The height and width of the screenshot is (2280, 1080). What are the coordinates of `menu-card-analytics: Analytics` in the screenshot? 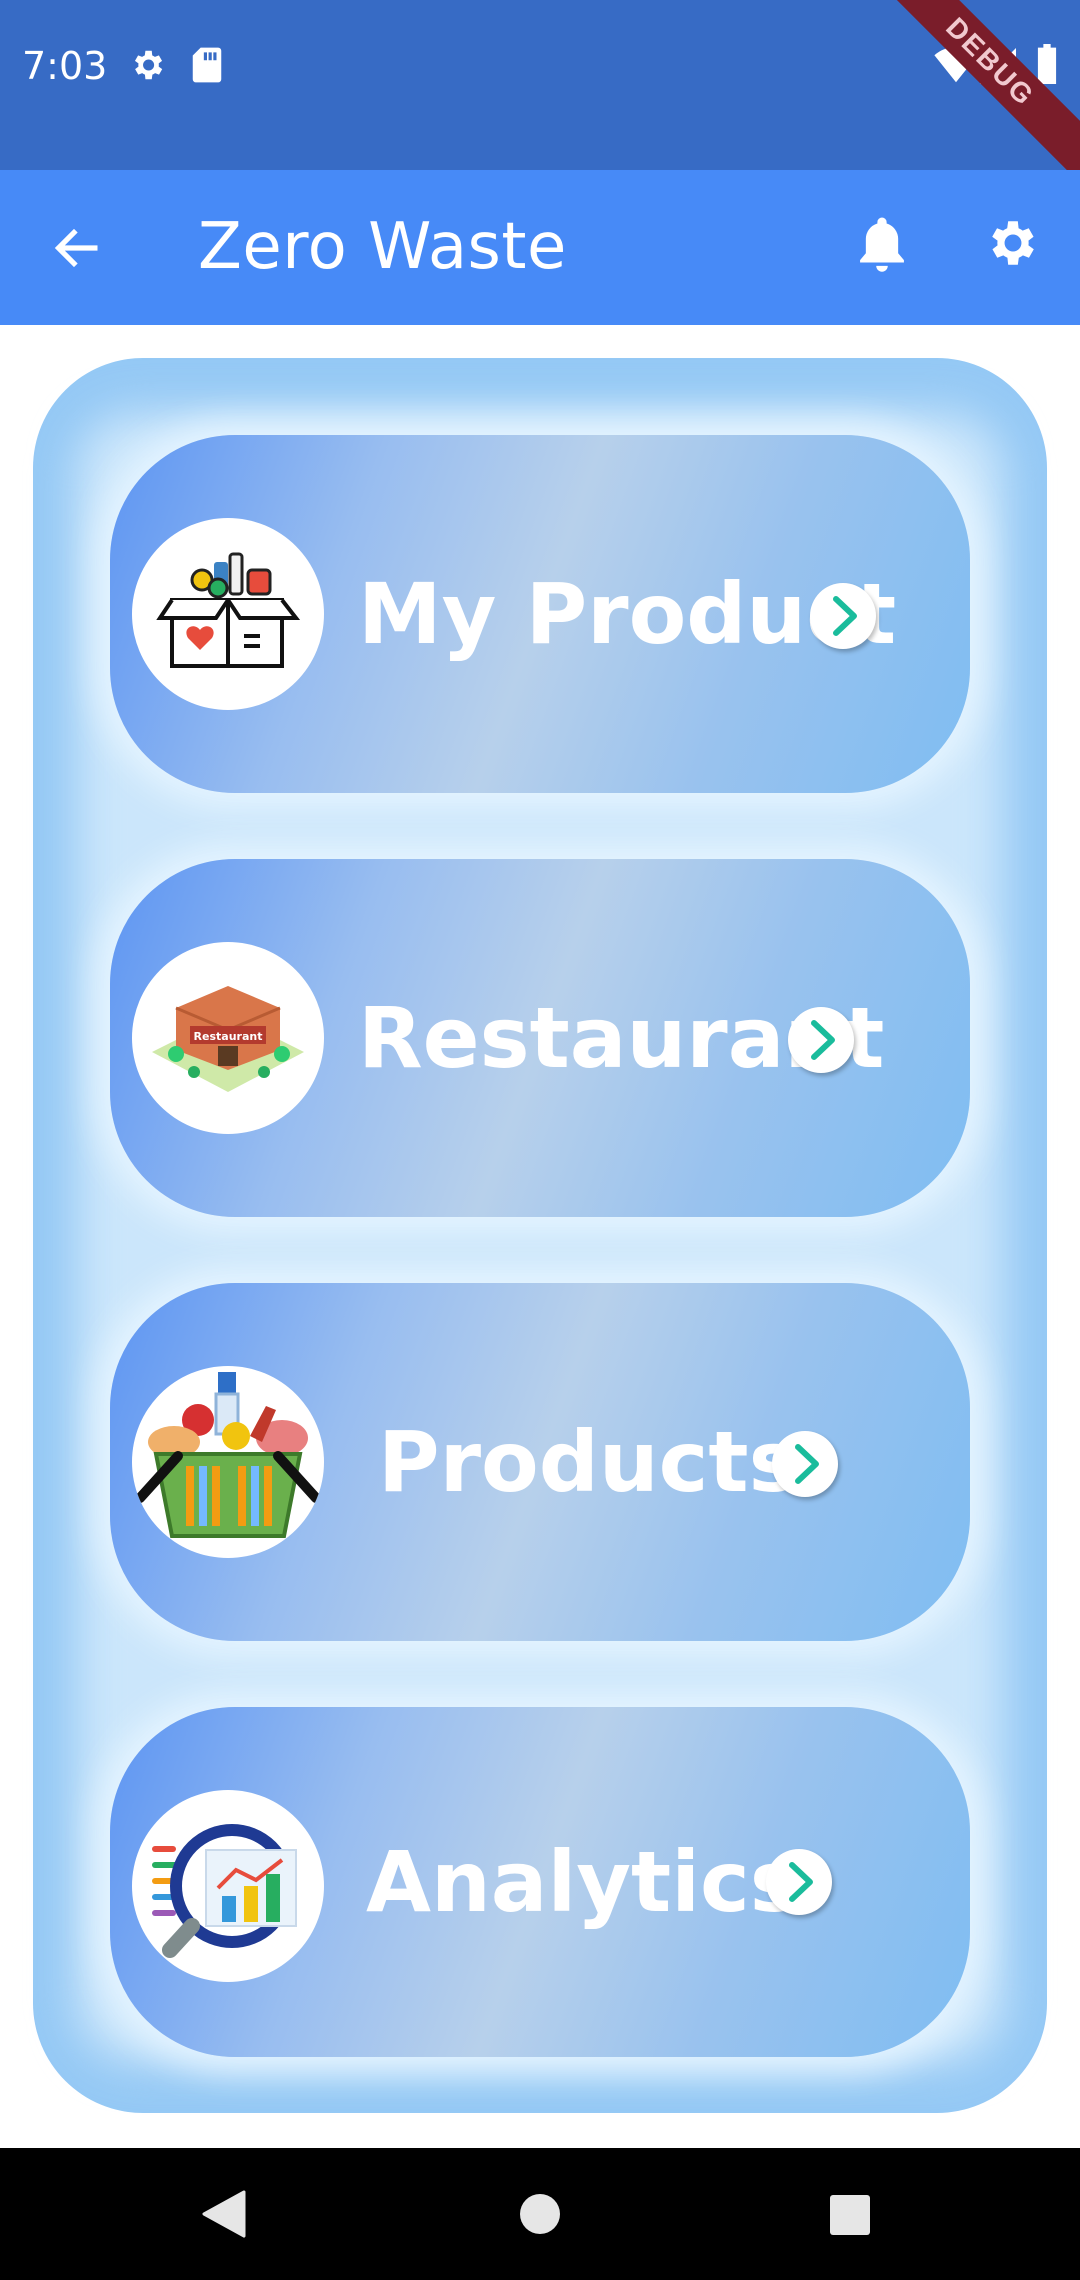 It's located at (540, 1882).